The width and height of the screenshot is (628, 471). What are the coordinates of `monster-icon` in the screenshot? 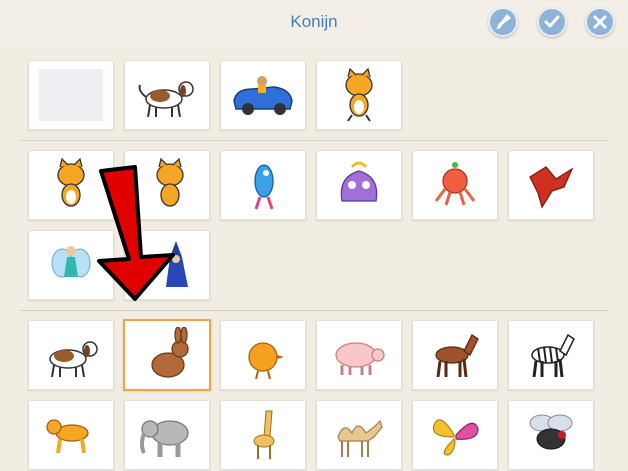 It's located at (359, 181).